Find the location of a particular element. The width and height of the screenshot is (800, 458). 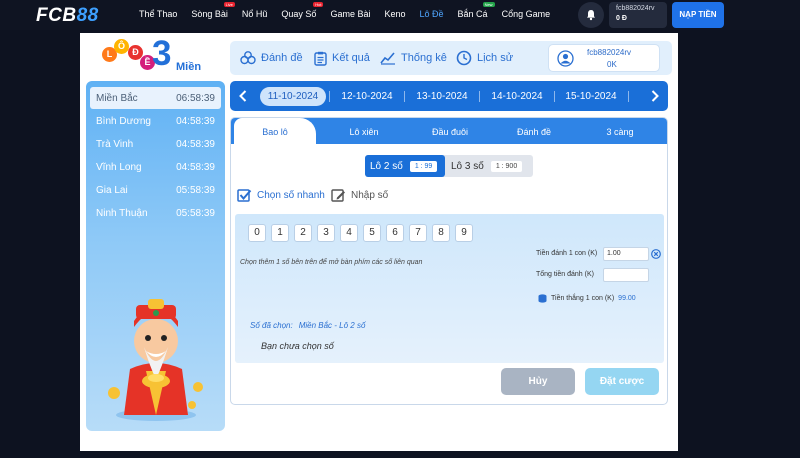

countdown: 05:58:39 is located at coordinates (195, 190).